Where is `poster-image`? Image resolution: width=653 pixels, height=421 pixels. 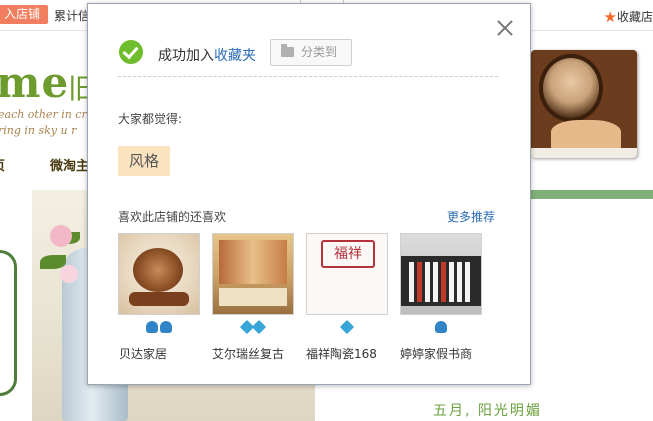
poster-image is located at coordinates (253, 262).